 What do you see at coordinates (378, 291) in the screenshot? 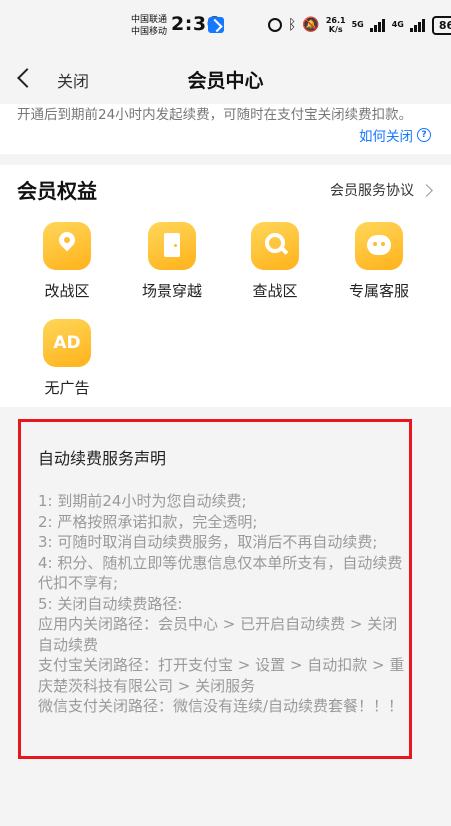
I see `benefit-label: 专属客服` at bounding box center [378, 291].